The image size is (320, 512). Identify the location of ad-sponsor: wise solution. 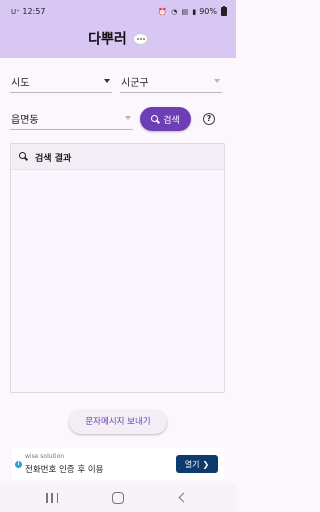
(45, 456).